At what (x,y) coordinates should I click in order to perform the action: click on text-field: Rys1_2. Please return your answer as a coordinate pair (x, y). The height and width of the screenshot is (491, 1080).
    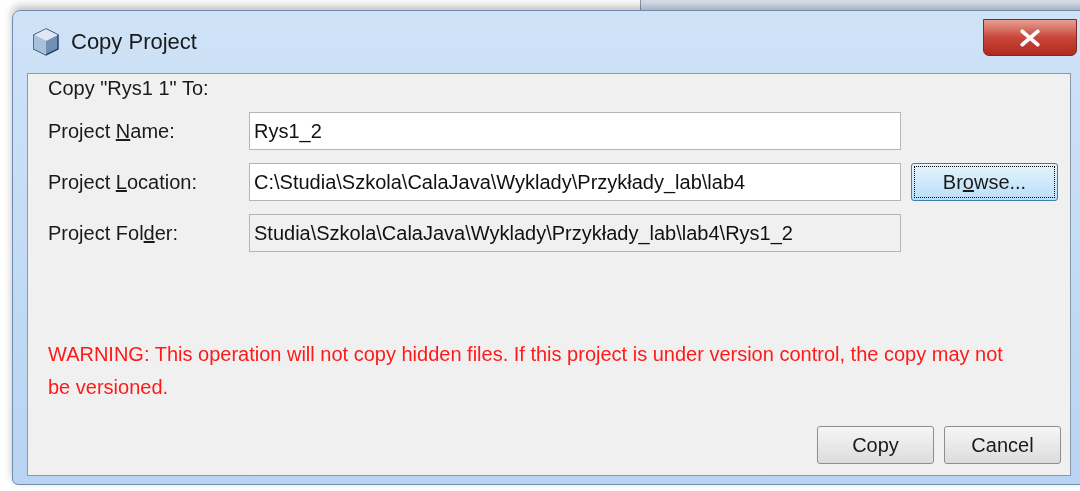
    Looking at the image, I should click on (575, 131).